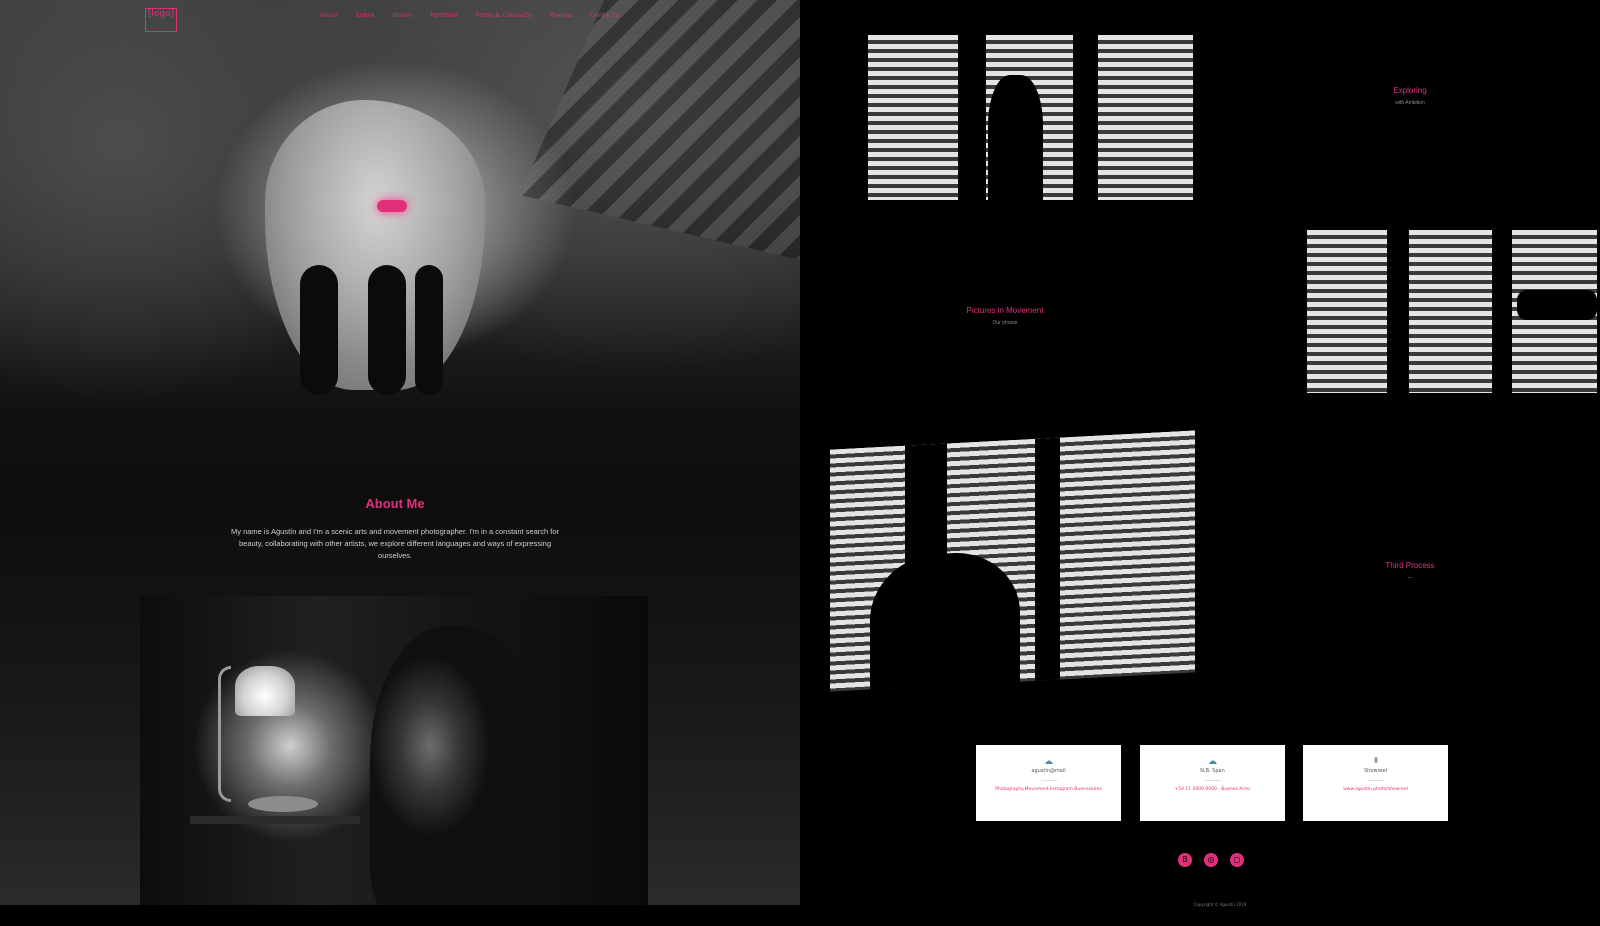 This screenshot has height=926, width=1600. I want to click on contact-card-text: +54 11 0000 0000 · Buenos Aires, so click(1212, 789).